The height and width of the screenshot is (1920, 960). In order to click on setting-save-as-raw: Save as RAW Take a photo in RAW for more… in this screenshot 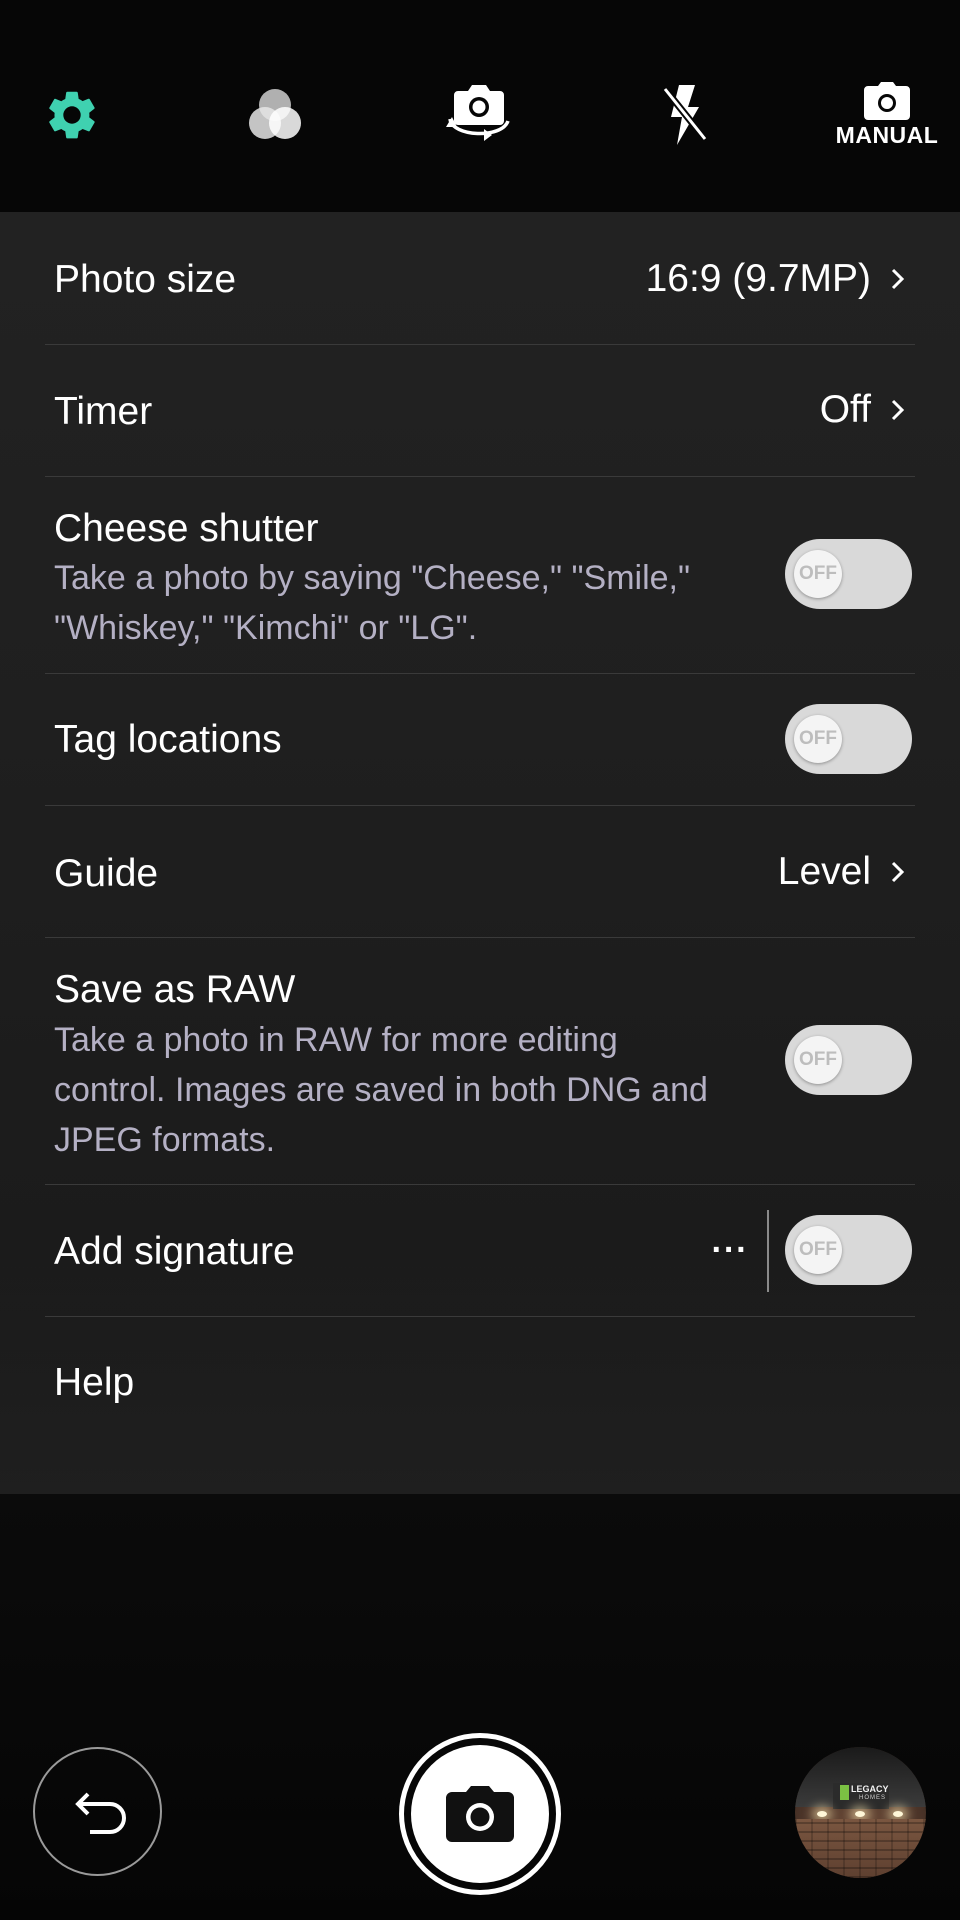, I will do `click(480, 1061)`.